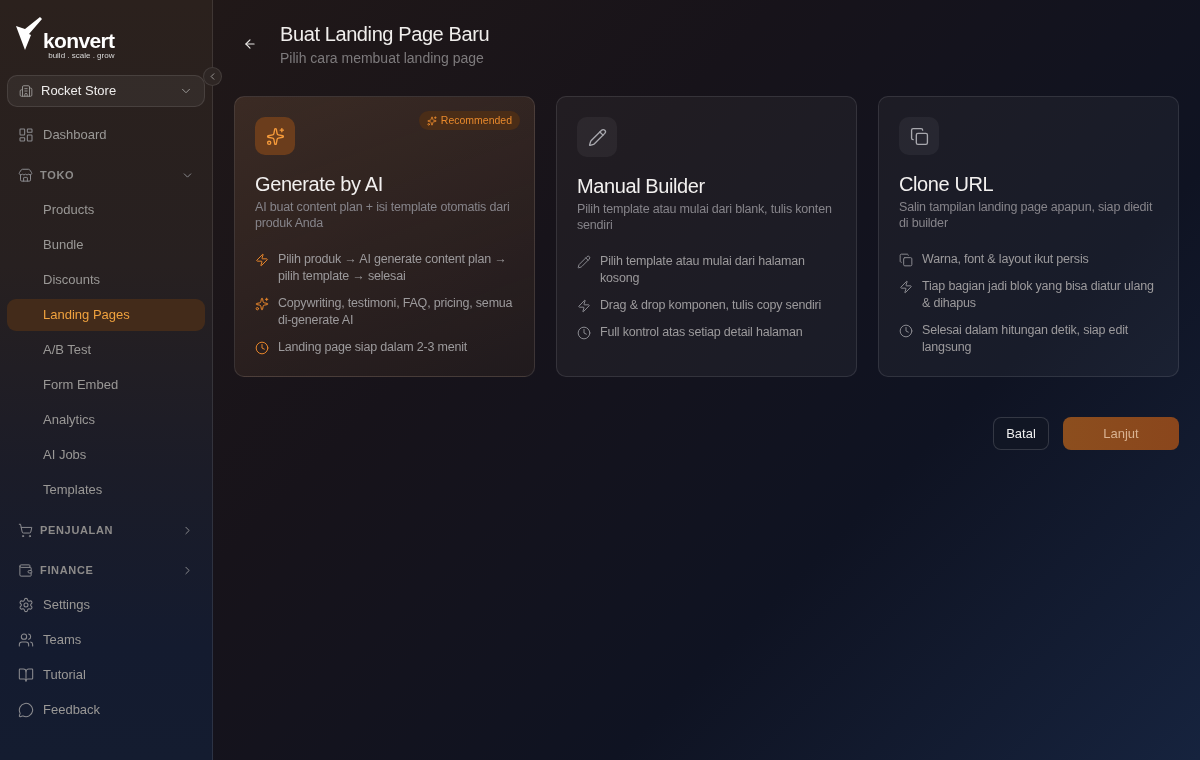 The width and height of the screenshot is (1200, 760). Describe the element at coordinates (26, 91) in the screenshot. I see `building-icon` at that location.